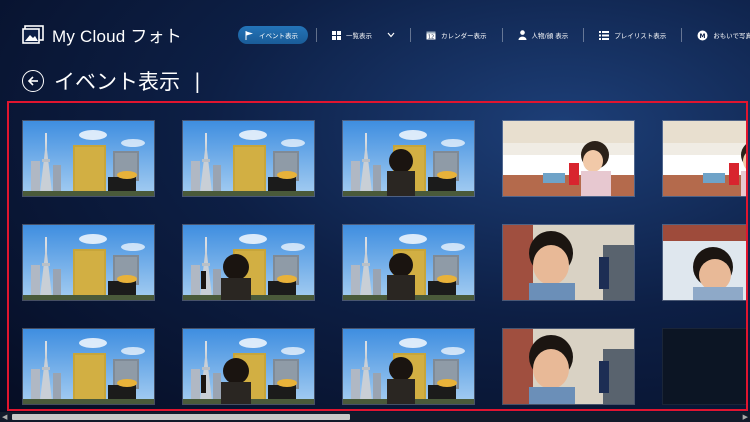 The image size is (750, 422). What do you see at coordinates (181, 417) in the screenshot?
I see `scroll-thumb` at bounding box center [181, 417].